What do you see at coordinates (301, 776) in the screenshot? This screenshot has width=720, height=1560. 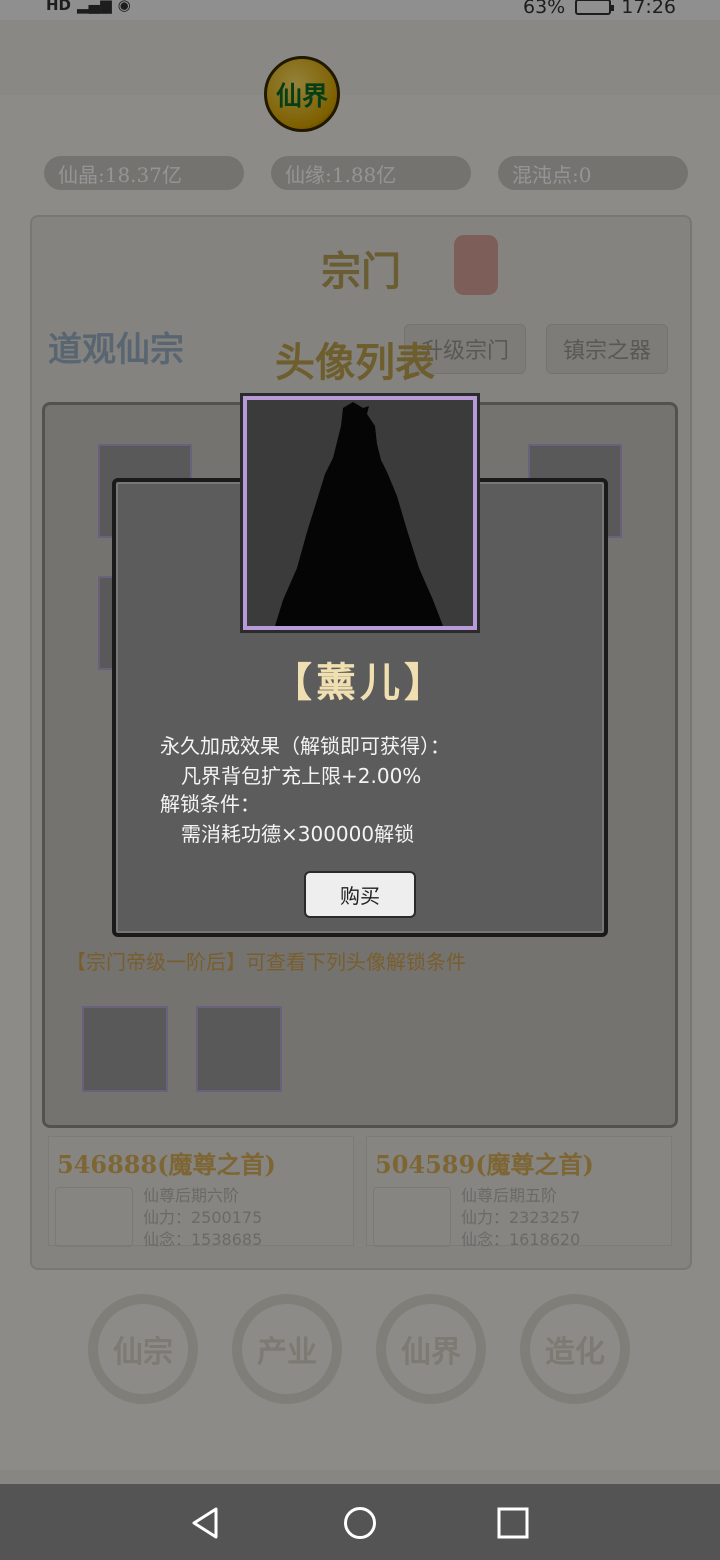 I see `bonus-value: 凡界背包扩充上限+2.00%` at bounding box center [301, 776].